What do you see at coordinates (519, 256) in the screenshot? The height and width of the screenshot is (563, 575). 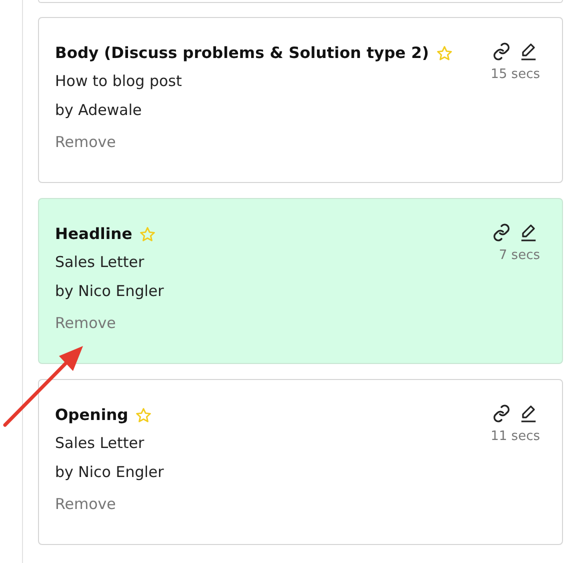 I see `duration-text: 7 secs` at bounding box center [519, 256].